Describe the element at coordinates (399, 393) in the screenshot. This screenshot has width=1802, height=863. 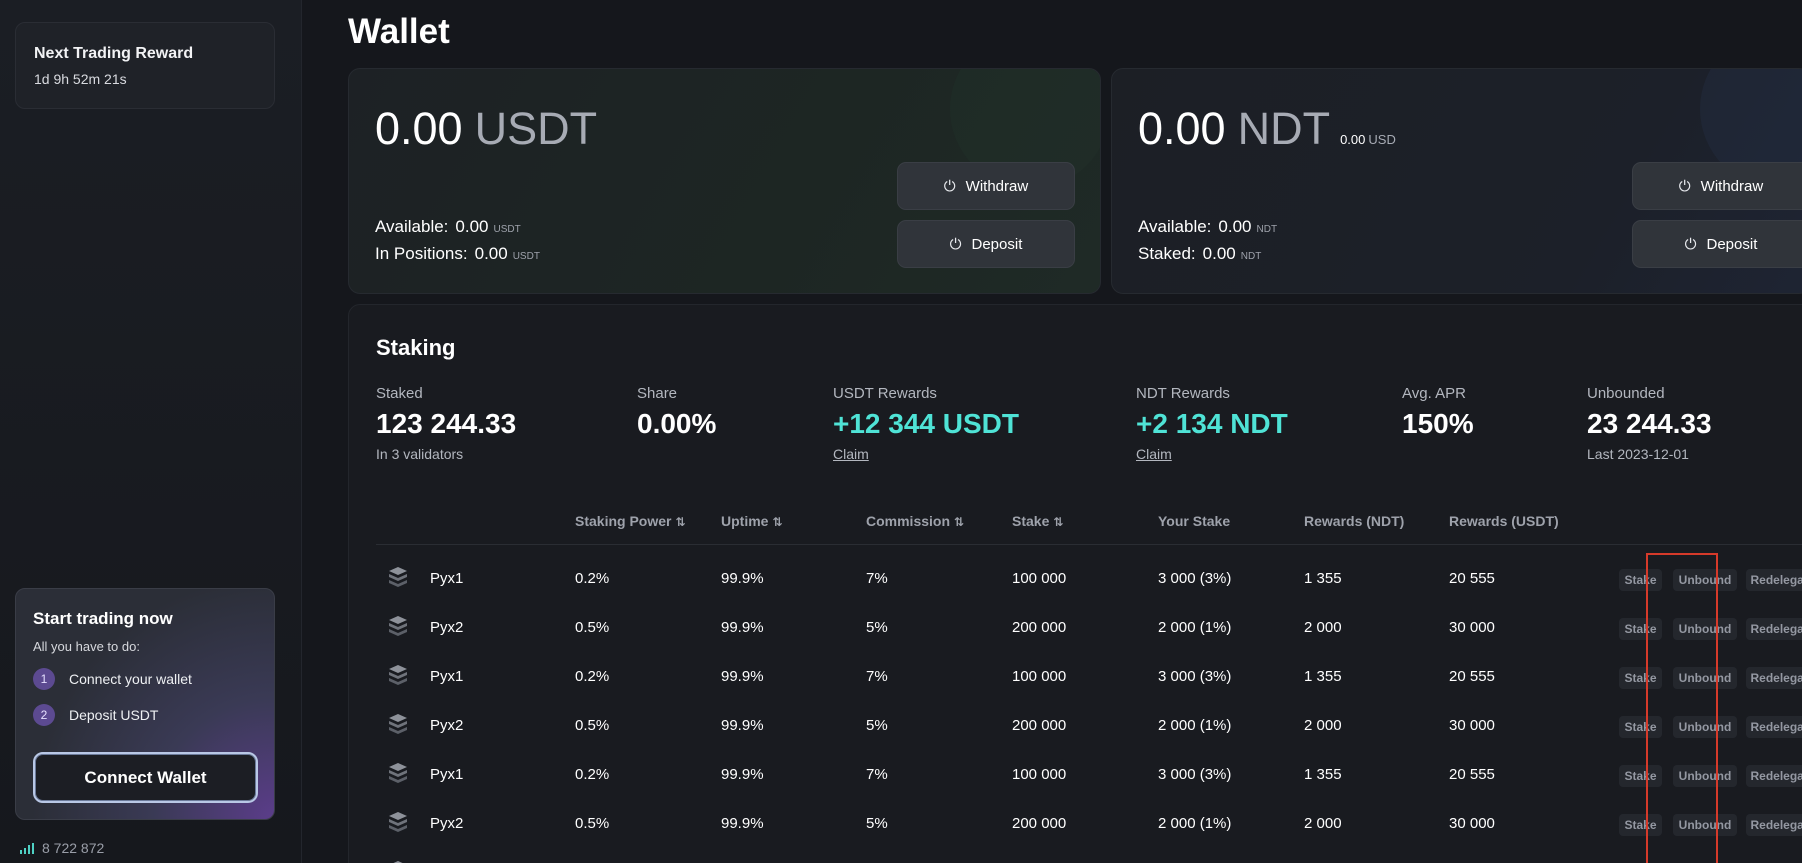
I see `stat-label: Staked` at that location.